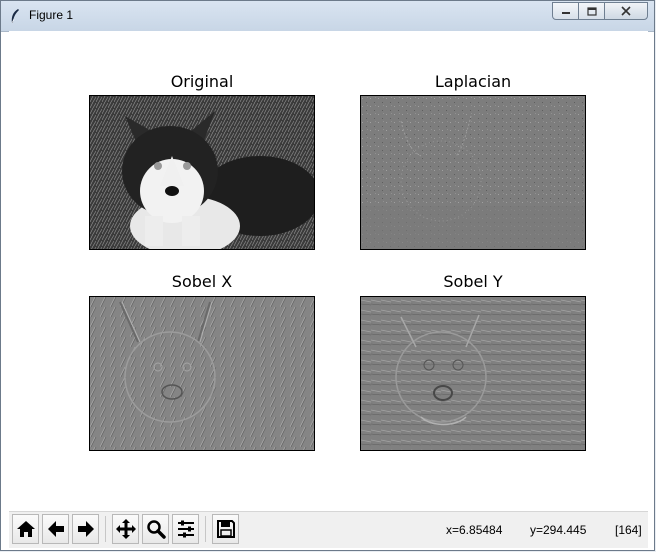 The width and height of the screenshot is (656, 552). I want to click on forward-icon, so click(85, 529).